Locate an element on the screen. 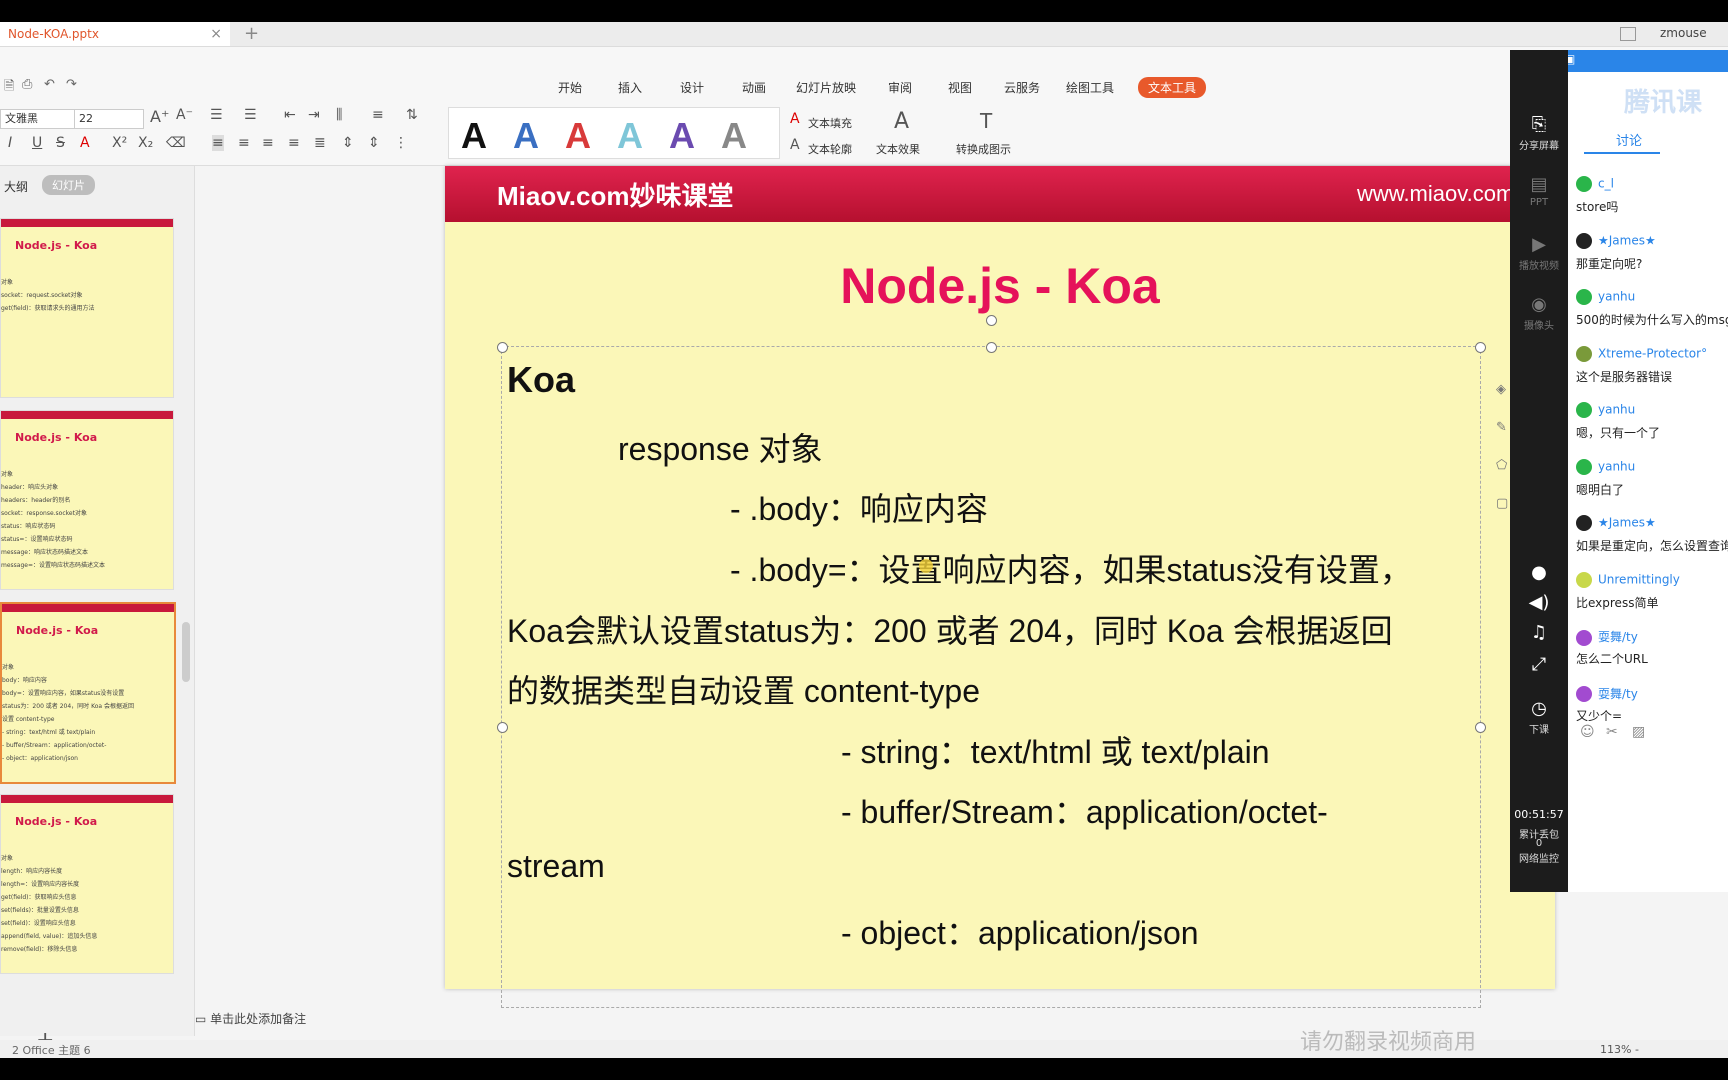  menu-tab: 动画 is located at coordinates (754, 87).